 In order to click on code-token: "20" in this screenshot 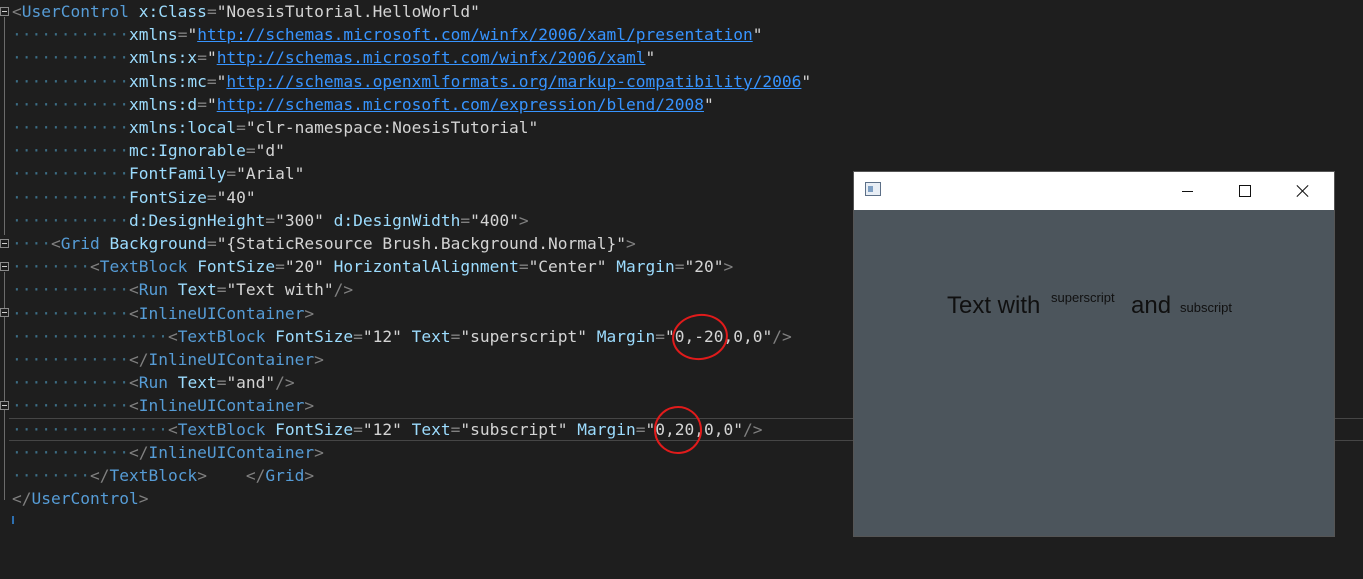, I will do `click(704, 267)`.